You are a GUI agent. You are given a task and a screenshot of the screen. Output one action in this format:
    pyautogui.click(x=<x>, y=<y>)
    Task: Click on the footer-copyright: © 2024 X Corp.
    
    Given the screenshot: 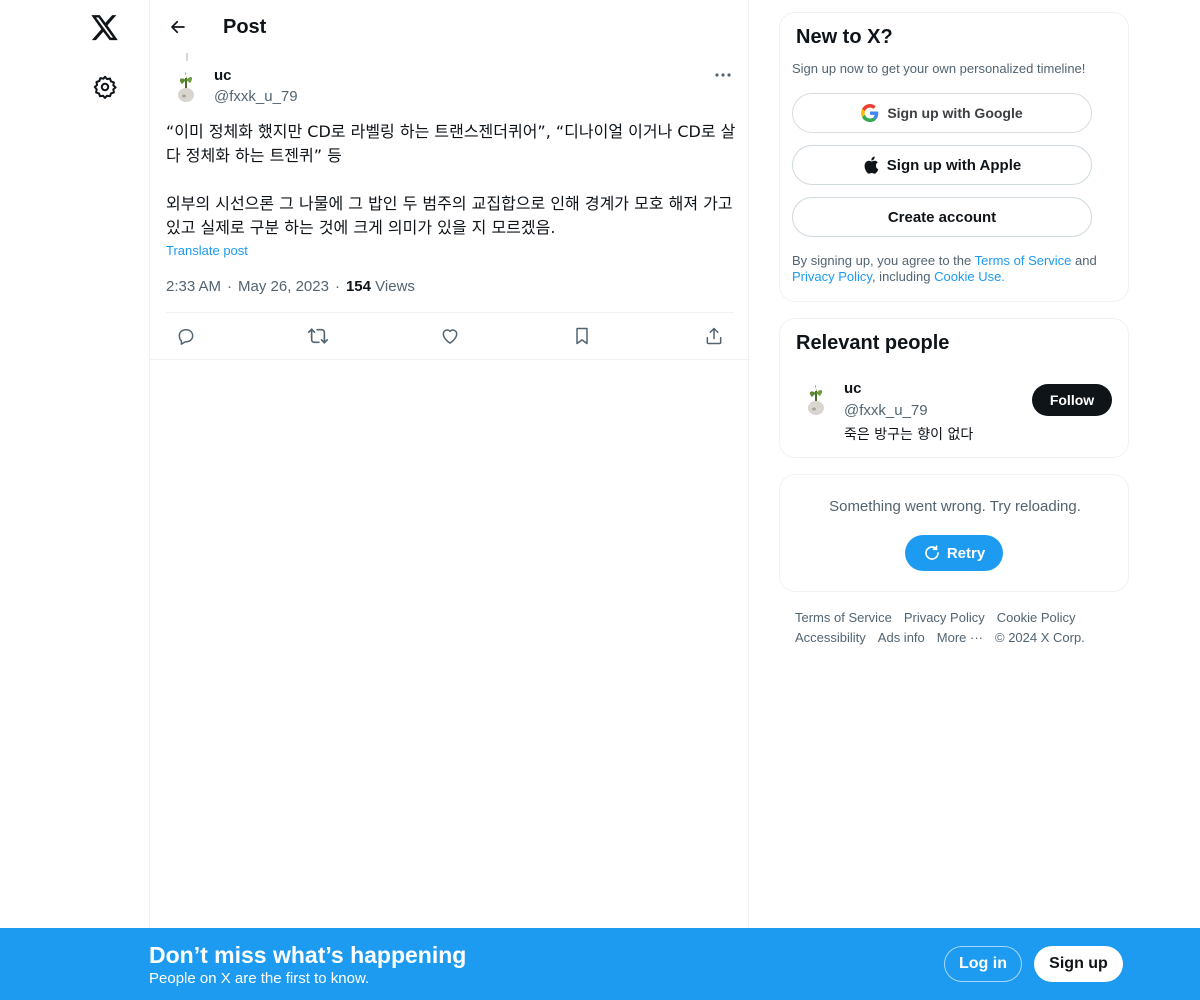 What is the action you would take?
    pyautogui.click(x=1040, y=637)
    